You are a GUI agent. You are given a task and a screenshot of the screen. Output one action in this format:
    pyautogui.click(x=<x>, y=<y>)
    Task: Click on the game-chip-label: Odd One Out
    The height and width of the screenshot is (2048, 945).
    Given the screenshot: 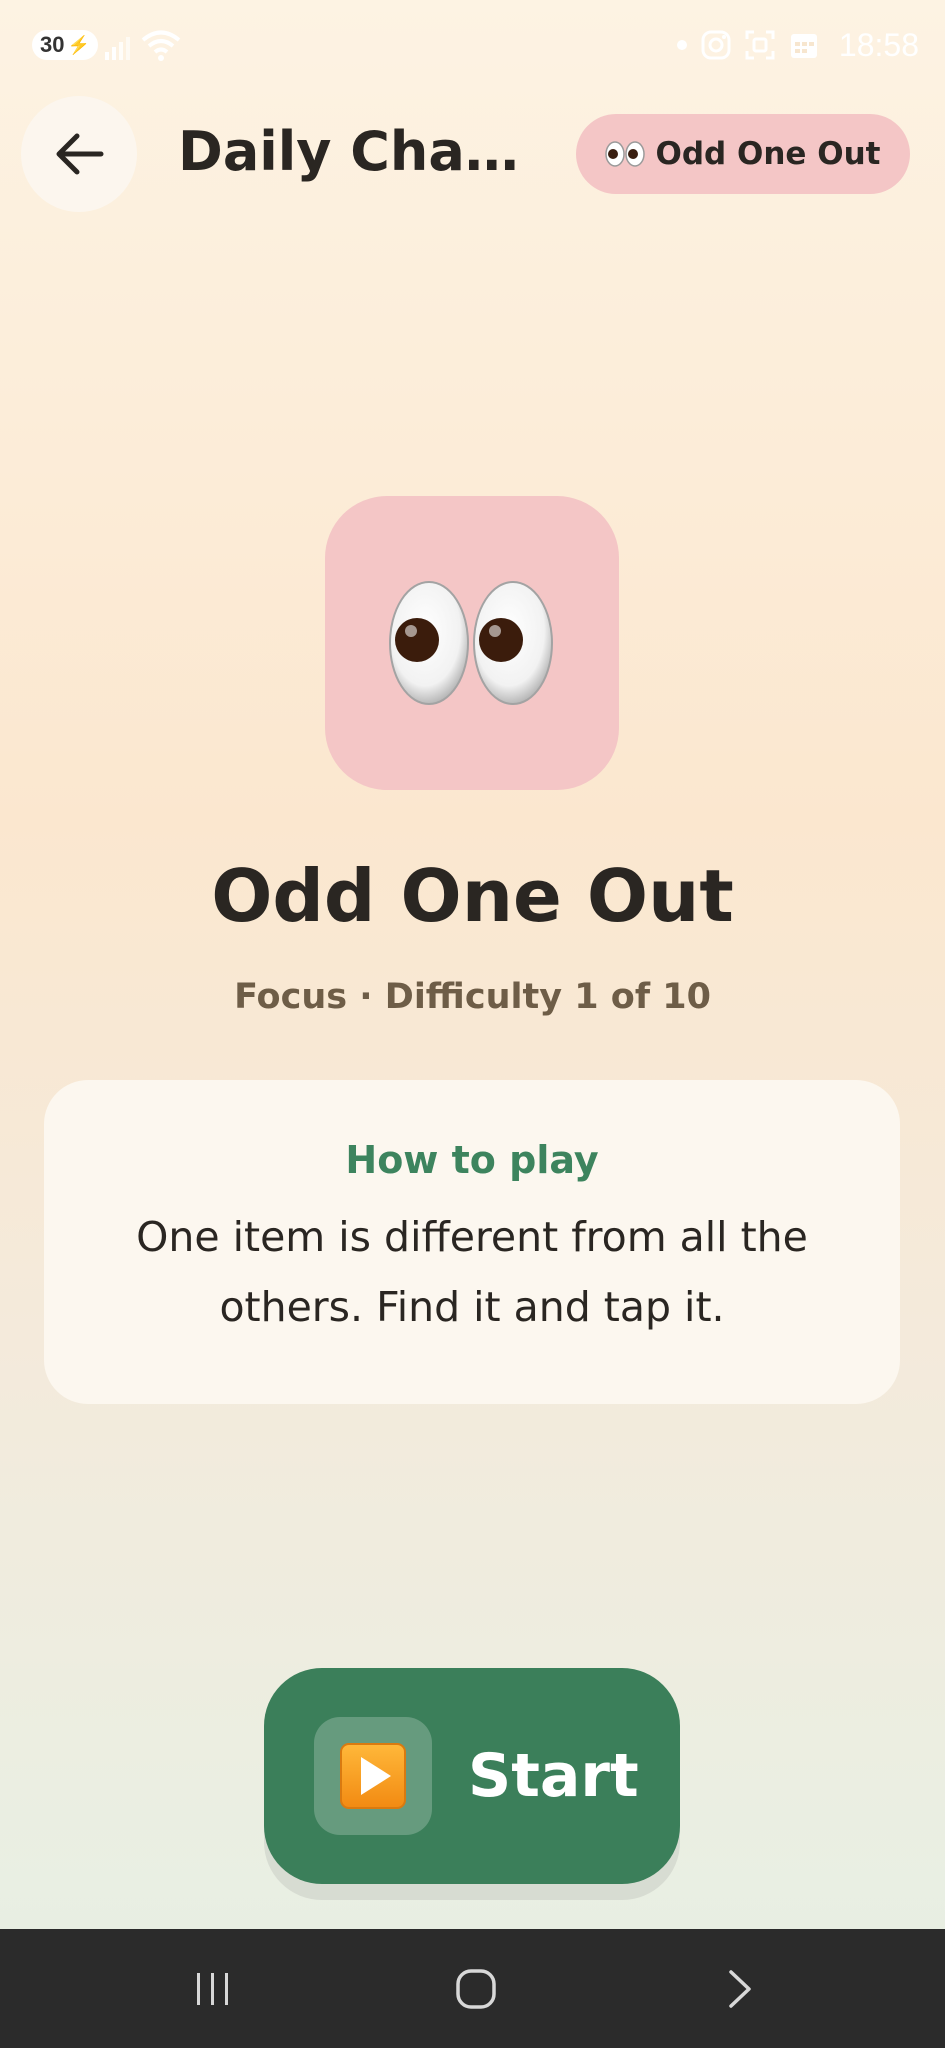 What is the action you would take?
    pyautogui.click(x=768, y=154)
    